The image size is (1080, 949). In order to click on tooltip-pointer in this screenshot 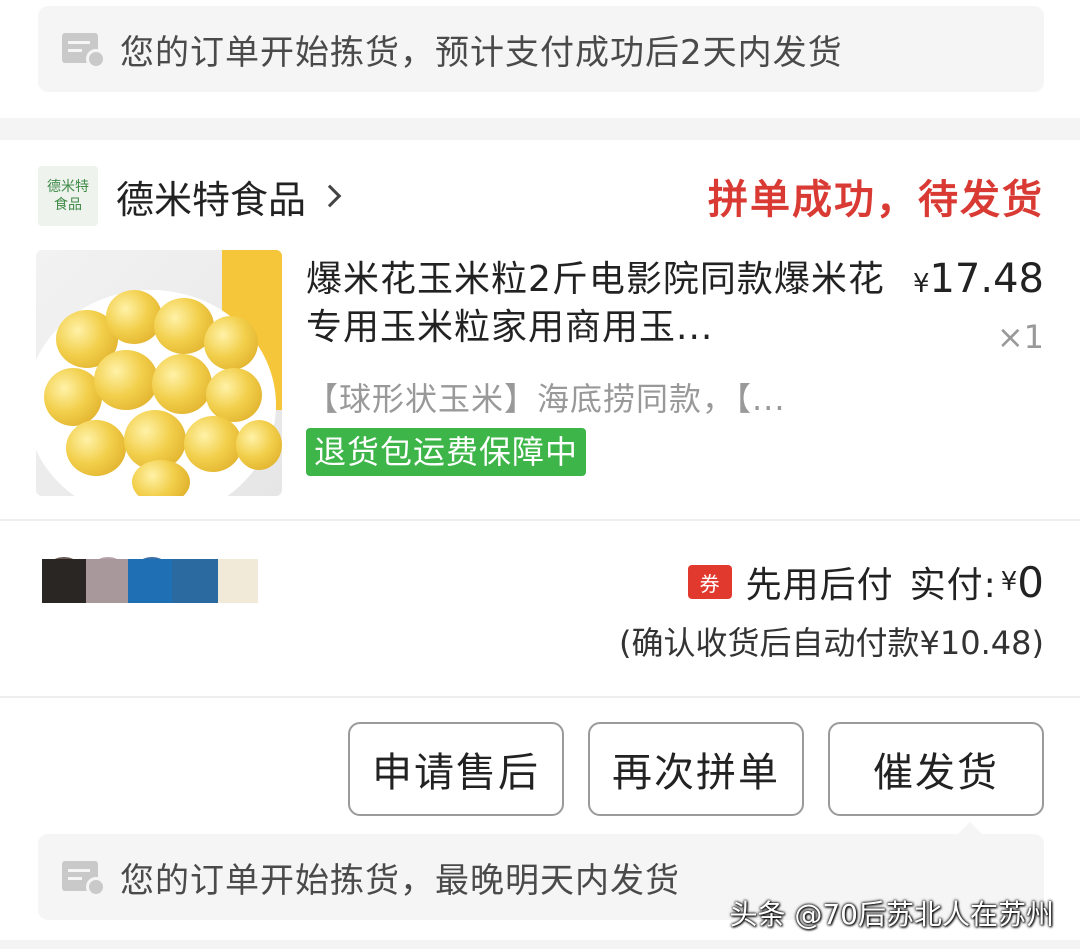, I will do `click(970, 828)`.